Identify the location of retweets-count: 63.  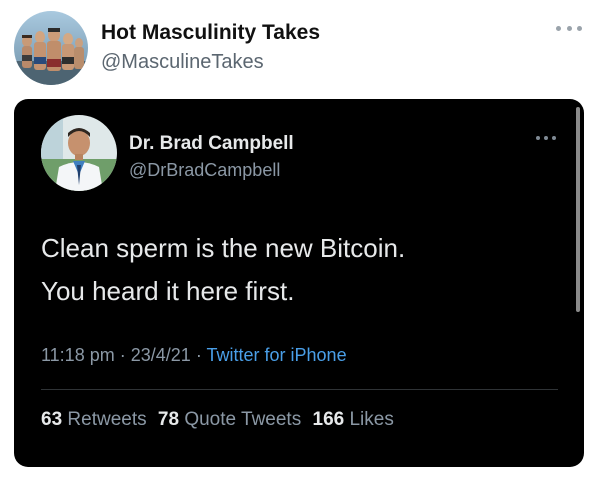
(52, 419).